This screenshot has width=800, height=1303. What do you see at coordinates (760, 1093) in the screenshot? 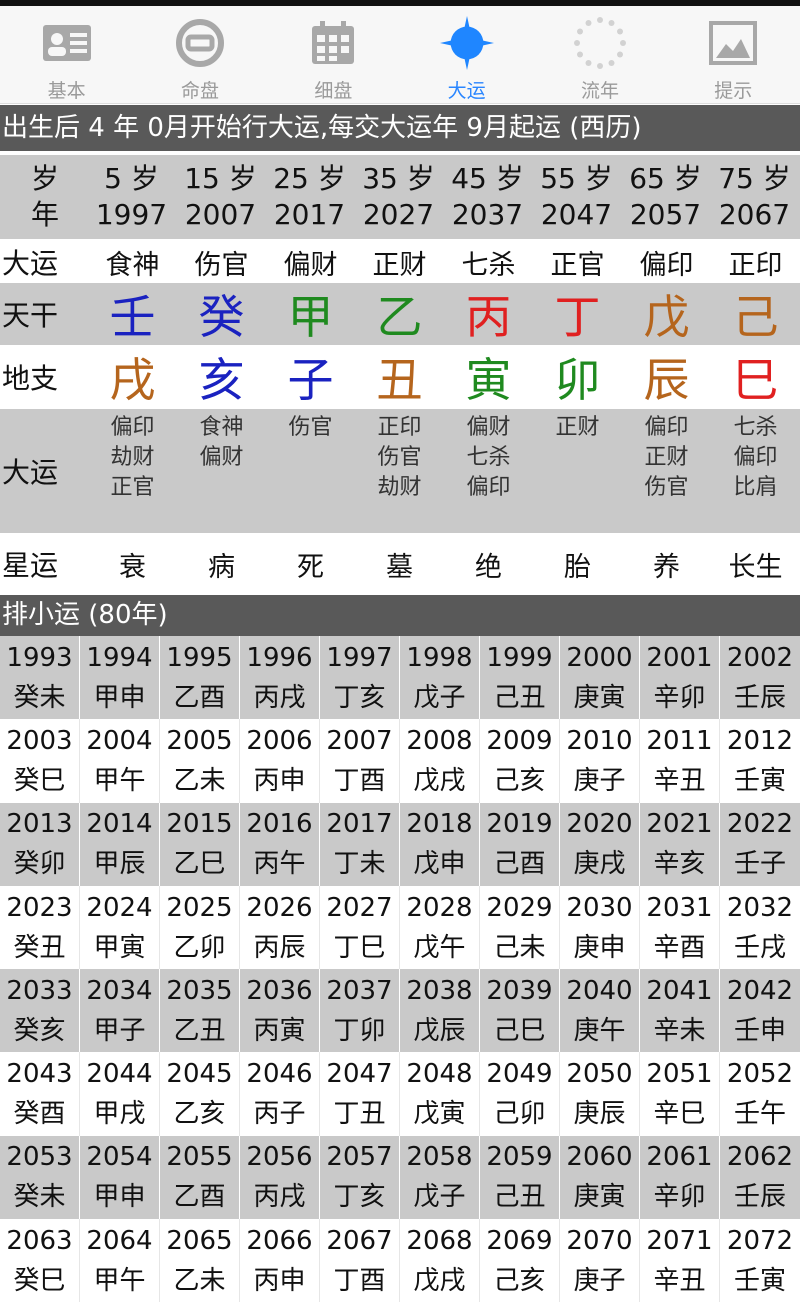
I see `xiaoyun-cell: 2052 壬午` at bounding box center [760, 1093].